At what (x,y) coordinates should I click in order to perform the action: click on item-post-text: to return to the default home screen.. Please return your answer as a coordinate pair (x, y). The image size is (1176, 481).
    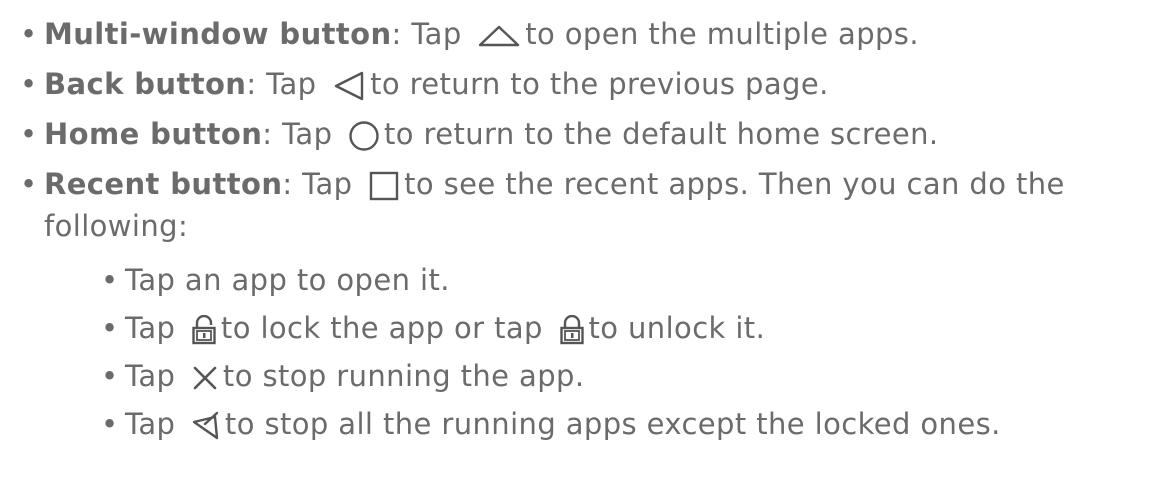
    Looking at the image, I should click on (661, 134).